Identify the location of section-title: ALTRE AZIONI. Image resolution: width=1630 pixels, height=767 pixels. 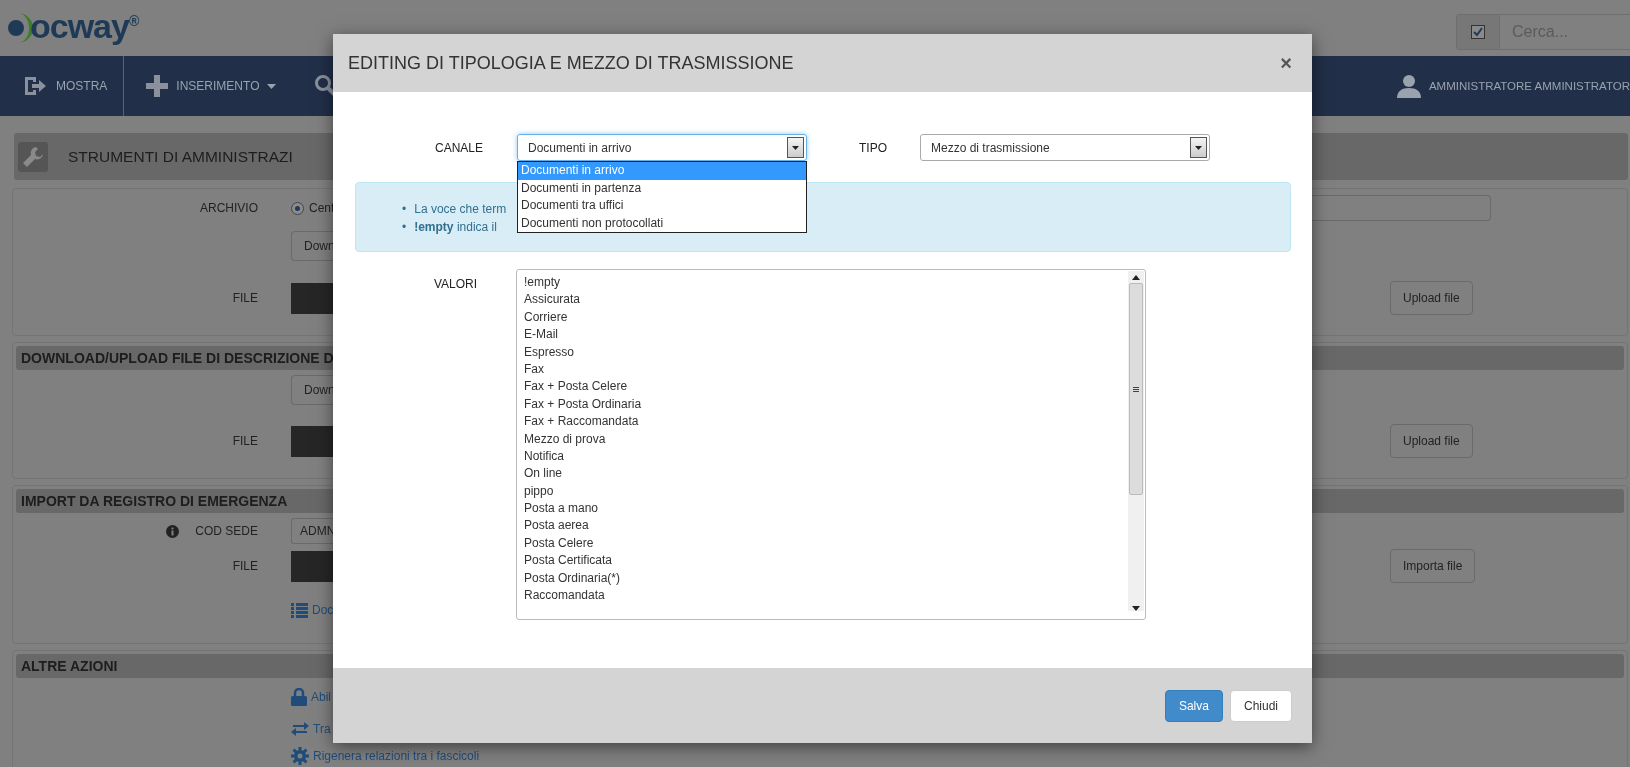
(69, 666).